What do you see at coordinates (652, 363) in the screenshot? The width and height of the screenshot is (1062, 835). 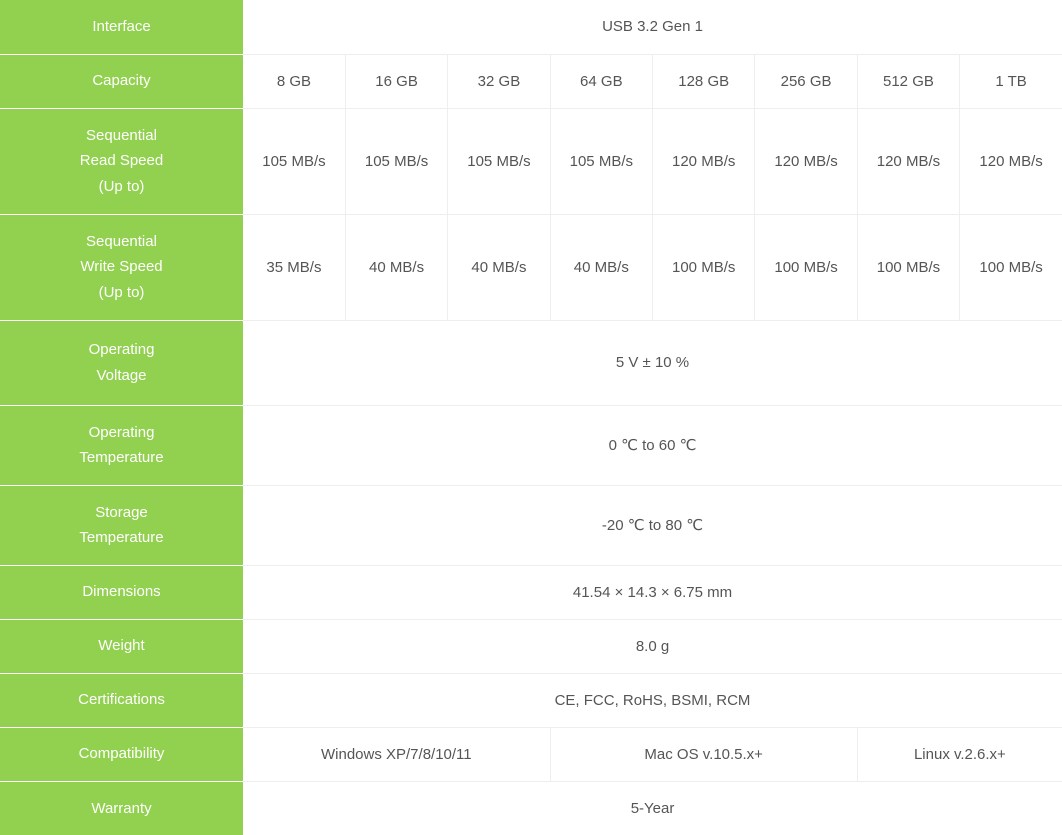 I see `value-operating-voltage: 5 V ± 10 %` at bounding box center [652, 363].